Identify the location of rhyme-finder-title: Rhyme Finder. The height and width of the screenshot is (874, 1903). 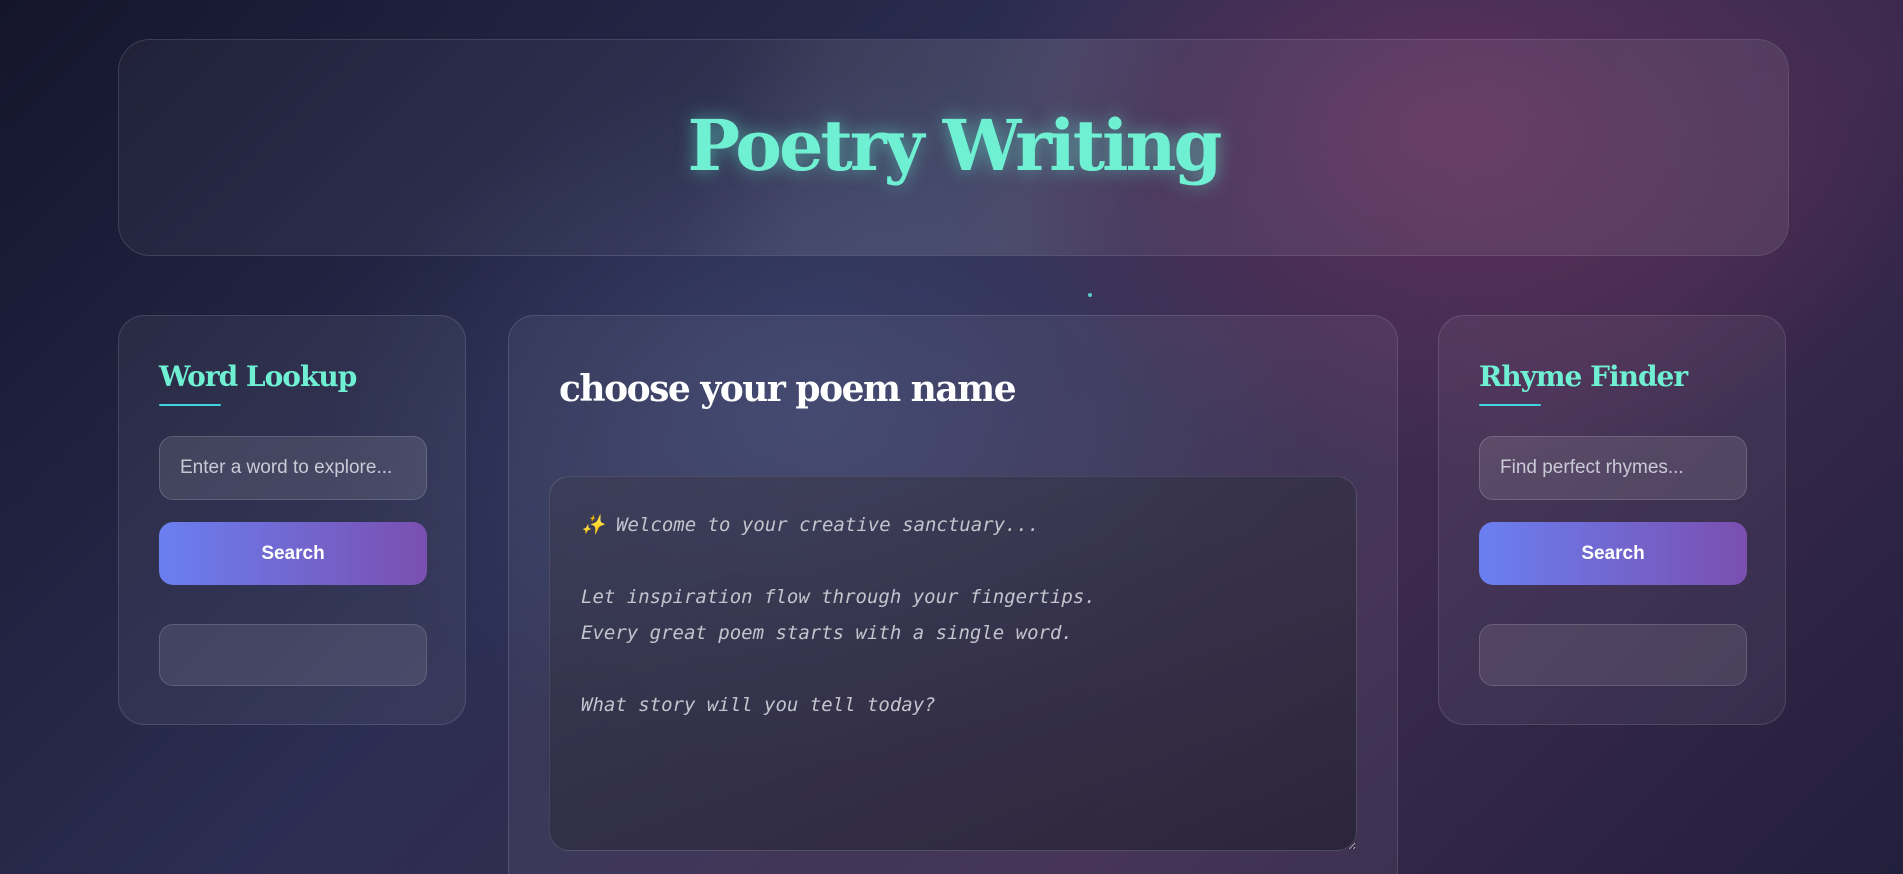
(1583, 376).